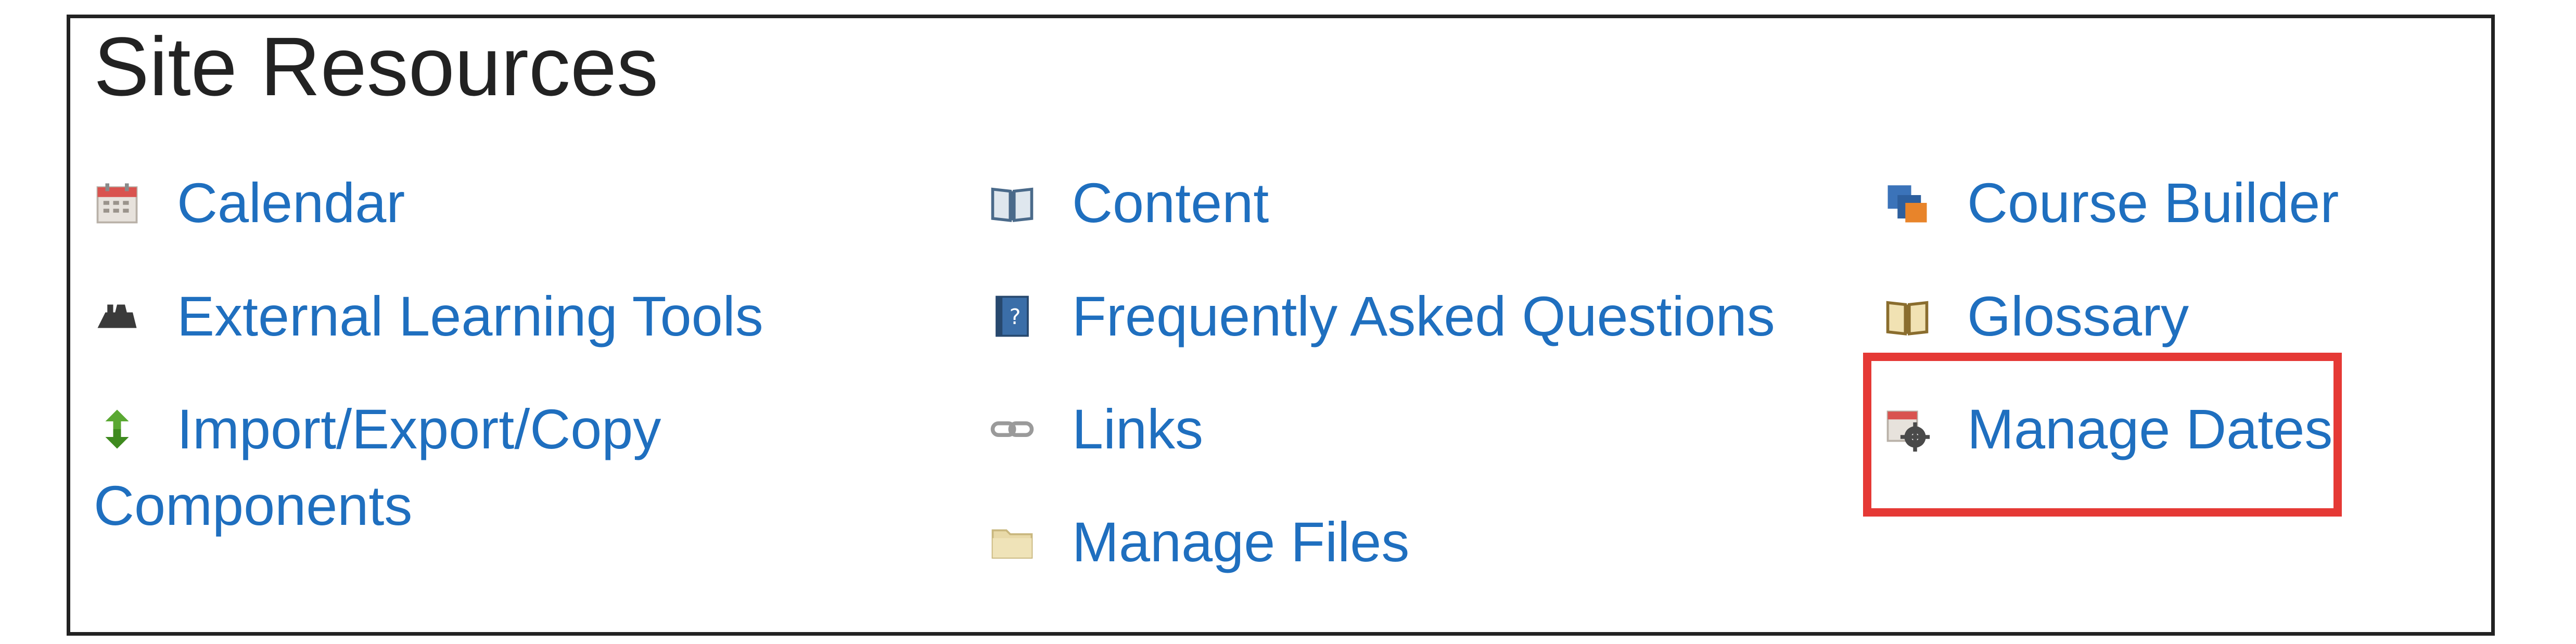 The height and width of the screenshot is (644, 2576). I want to click on import-export-copy-label-cont: Components, so click(253, 505).